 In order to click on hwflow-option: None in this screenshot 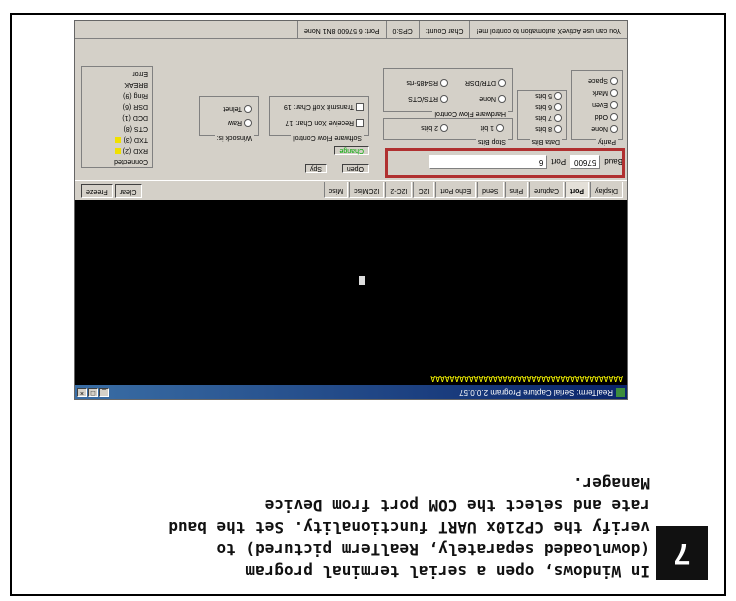, I will do `click(492, 99)`.